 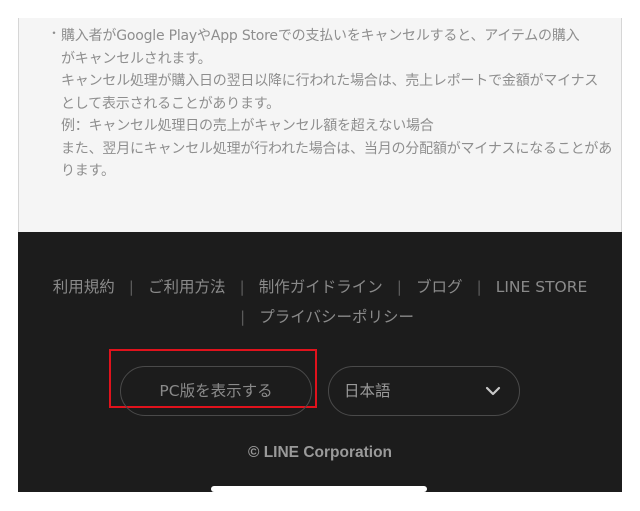 What do you see at coordinates (330, 81) in the screenshot?
I see `notice-line: キャンセル処理が購入日の翌日以降に行われた場合は、売上レポートで金額がマイナス` at bounding box center [330, 81].